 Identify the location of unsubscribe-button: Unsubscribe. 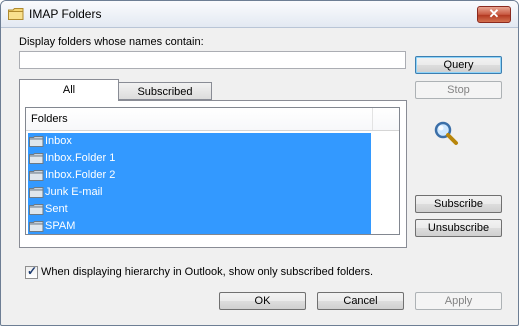
(458, 228).